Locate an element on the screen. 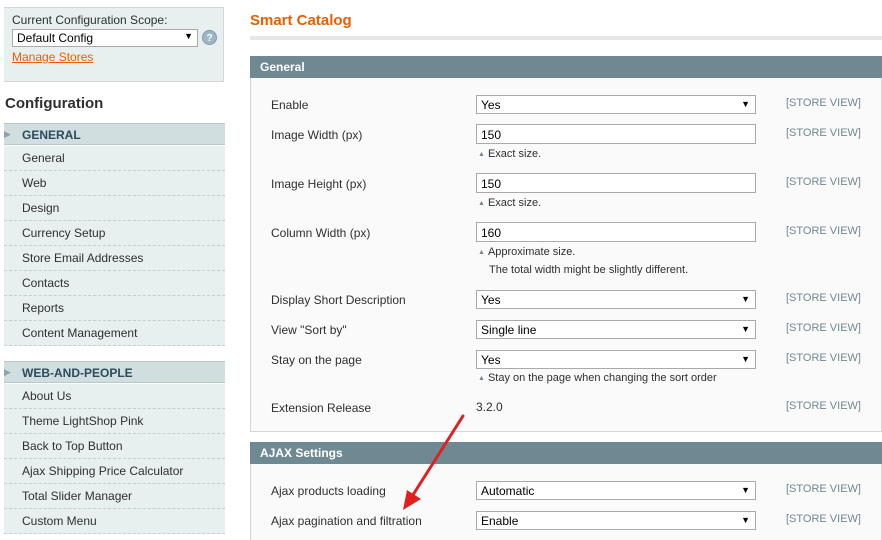 This screenshot has width=882, height=540. config-title: Configuration is located at coordinates (112, 103).